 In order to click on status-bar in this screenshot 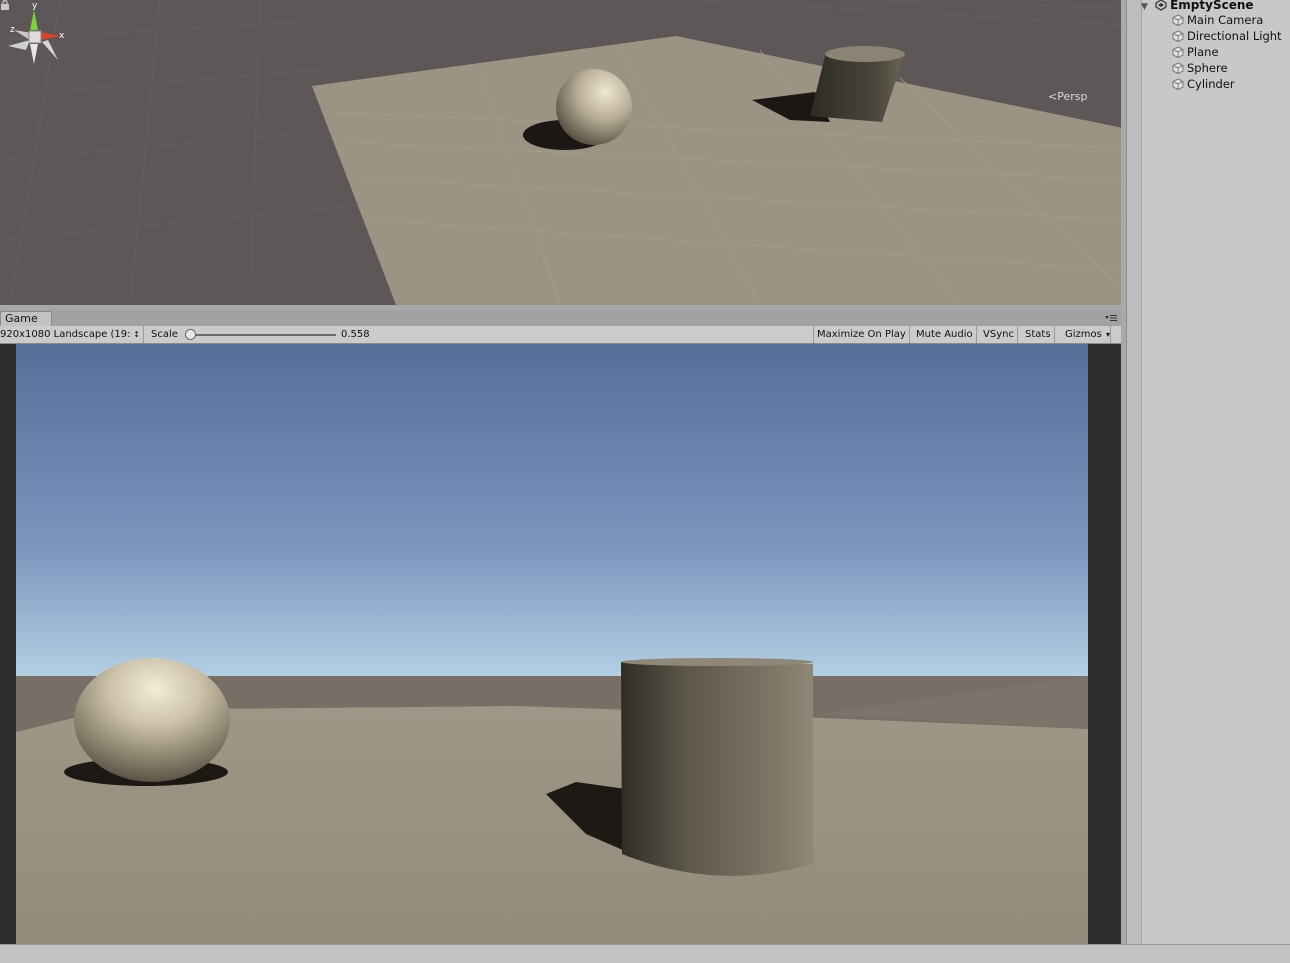, I will do `click(645, 953)`.